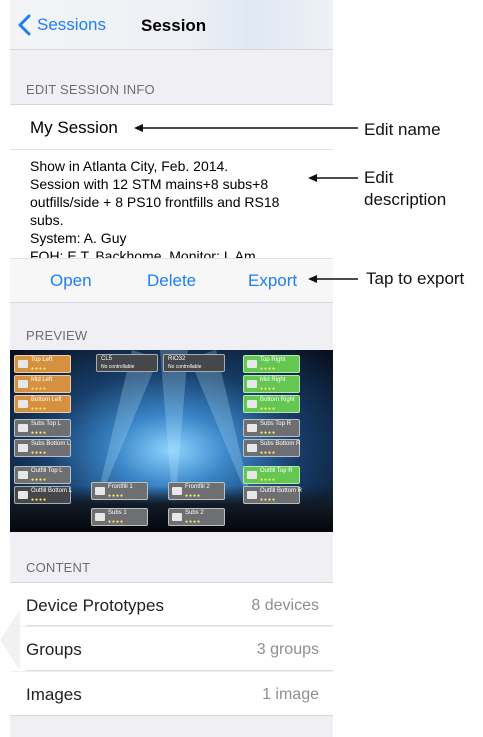  What do you see at coordinates (171, 604) in the screenshot?
I see `content-row-device-prototypes: Device Prototypes 8 devices` at bounding box center [171, 604].